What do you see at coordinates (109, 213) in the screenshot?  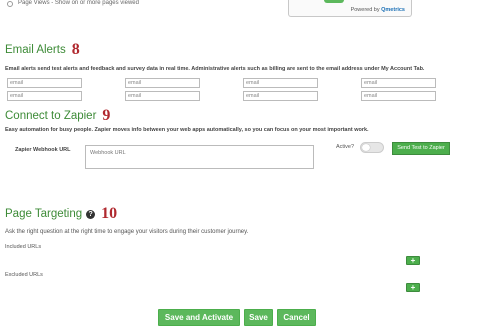 I see `page-targeting-step-number: 10` at bounding box center [109, 213].